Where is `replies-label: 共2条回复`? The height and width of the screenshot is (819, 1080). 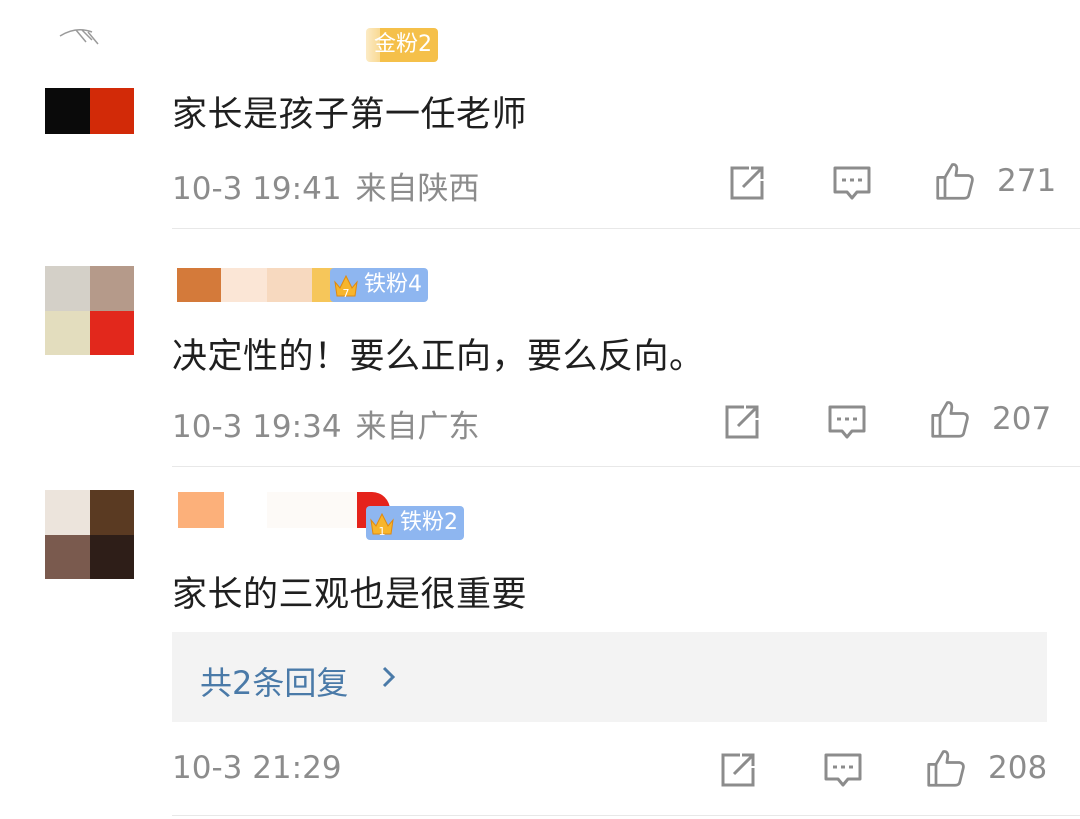
replies-label: 共2条回复 is located at coordinates (274, 681).